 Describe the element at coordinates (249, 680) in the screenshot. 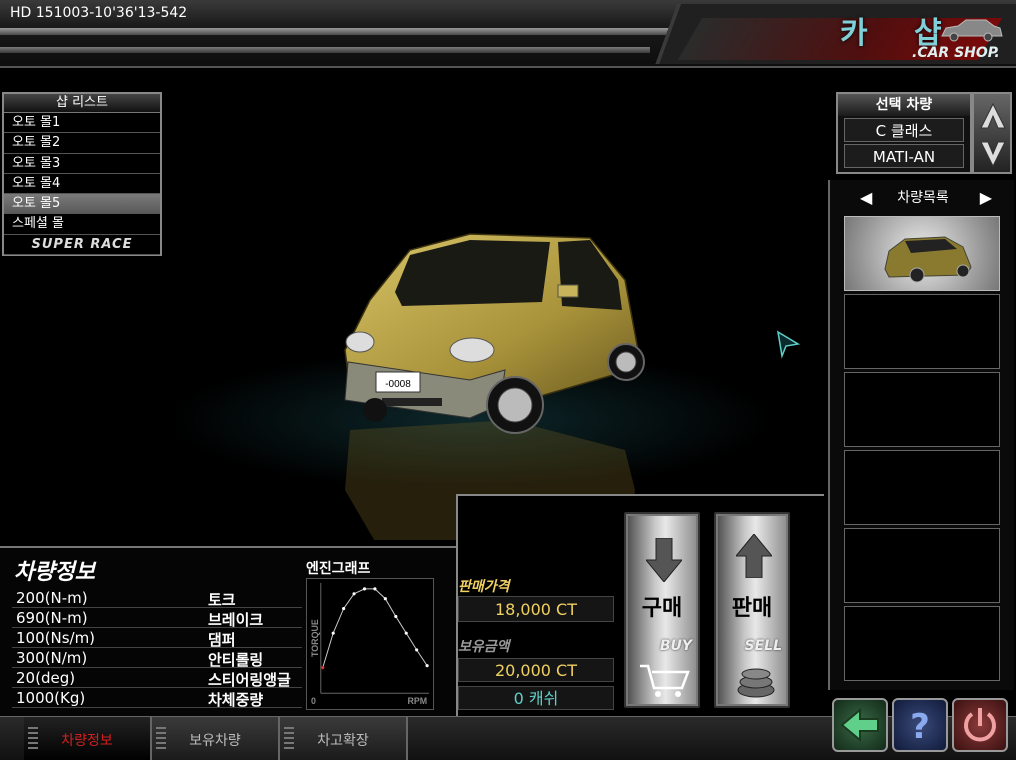

I see `spec-label: 스티어링앵글` at that location.